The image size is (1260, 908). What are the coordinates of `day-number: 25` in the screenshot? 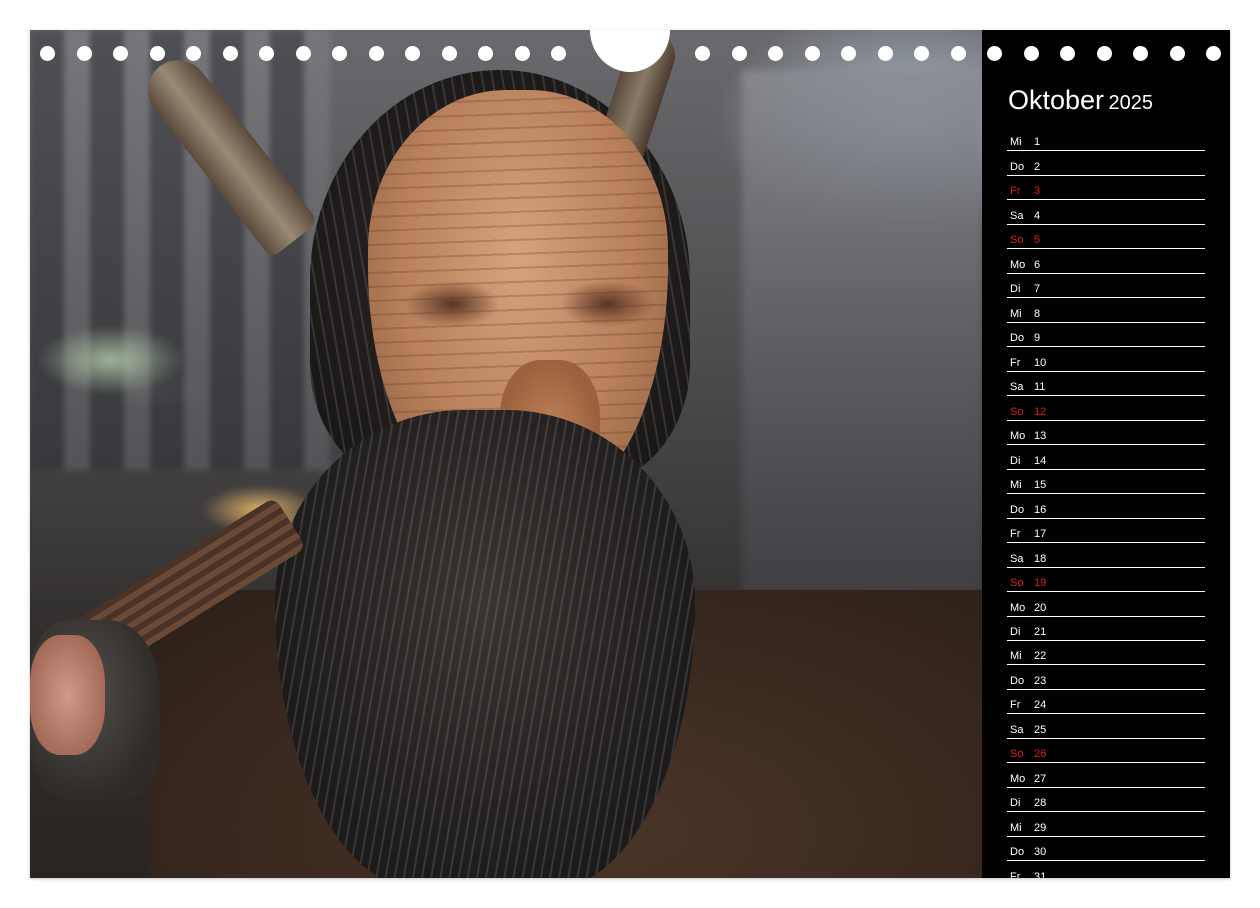 It's located at (1040, 729).